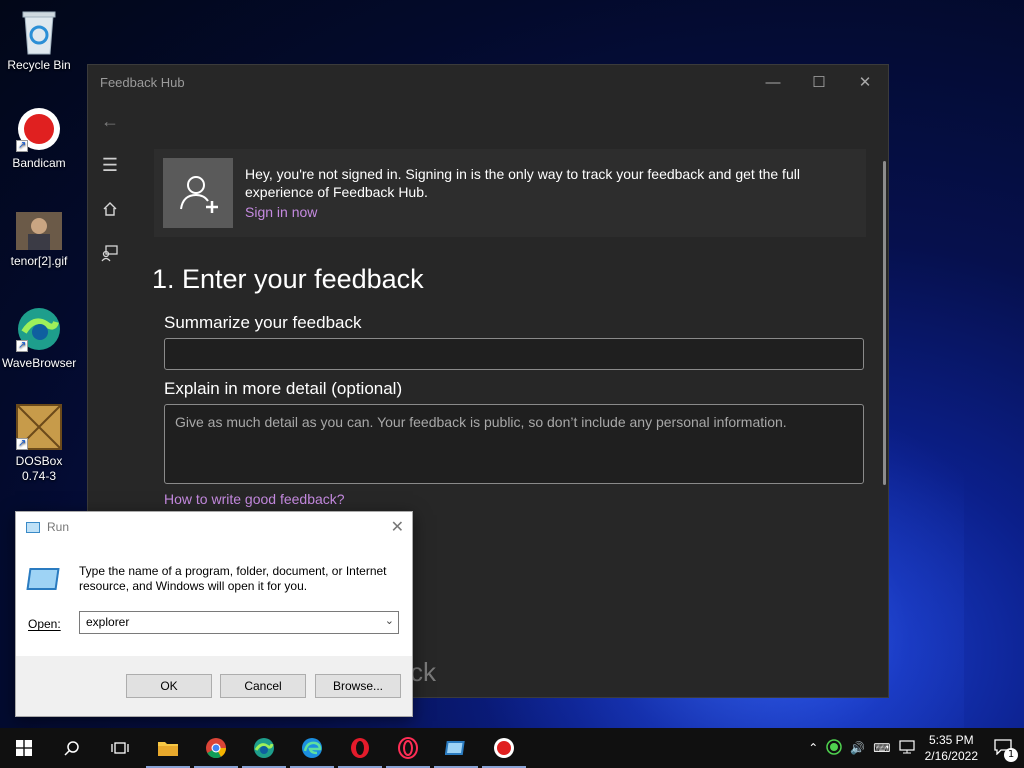 Image resolution: width=1024 pixels, height=768 pixels. What do you see at coordinates (951, 748) in the screenshot?
I see `clock: 5:35 PM 2/16/2022` at bounding box center [951, 748].